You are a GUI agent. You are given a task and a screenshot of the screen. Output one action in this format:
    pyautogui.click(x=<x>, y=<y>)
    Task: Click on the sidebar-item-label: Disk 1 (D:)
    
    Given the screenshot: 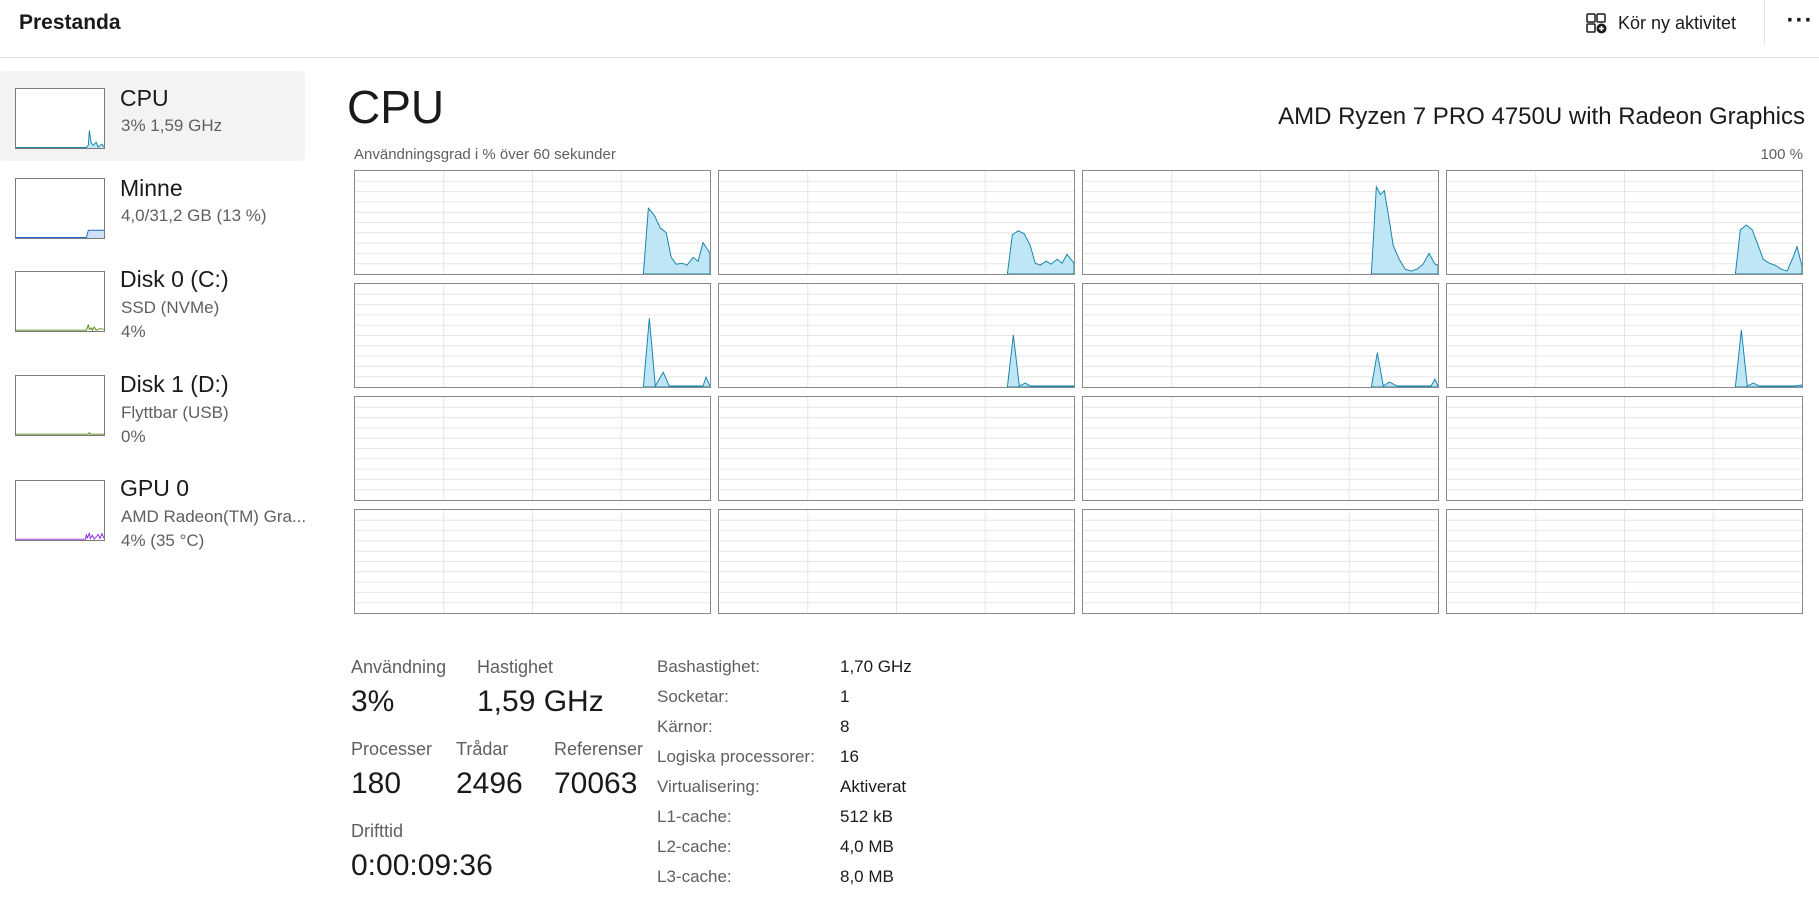 What is the action you would take?
    pyautogui.click(x=174, y=384)
    